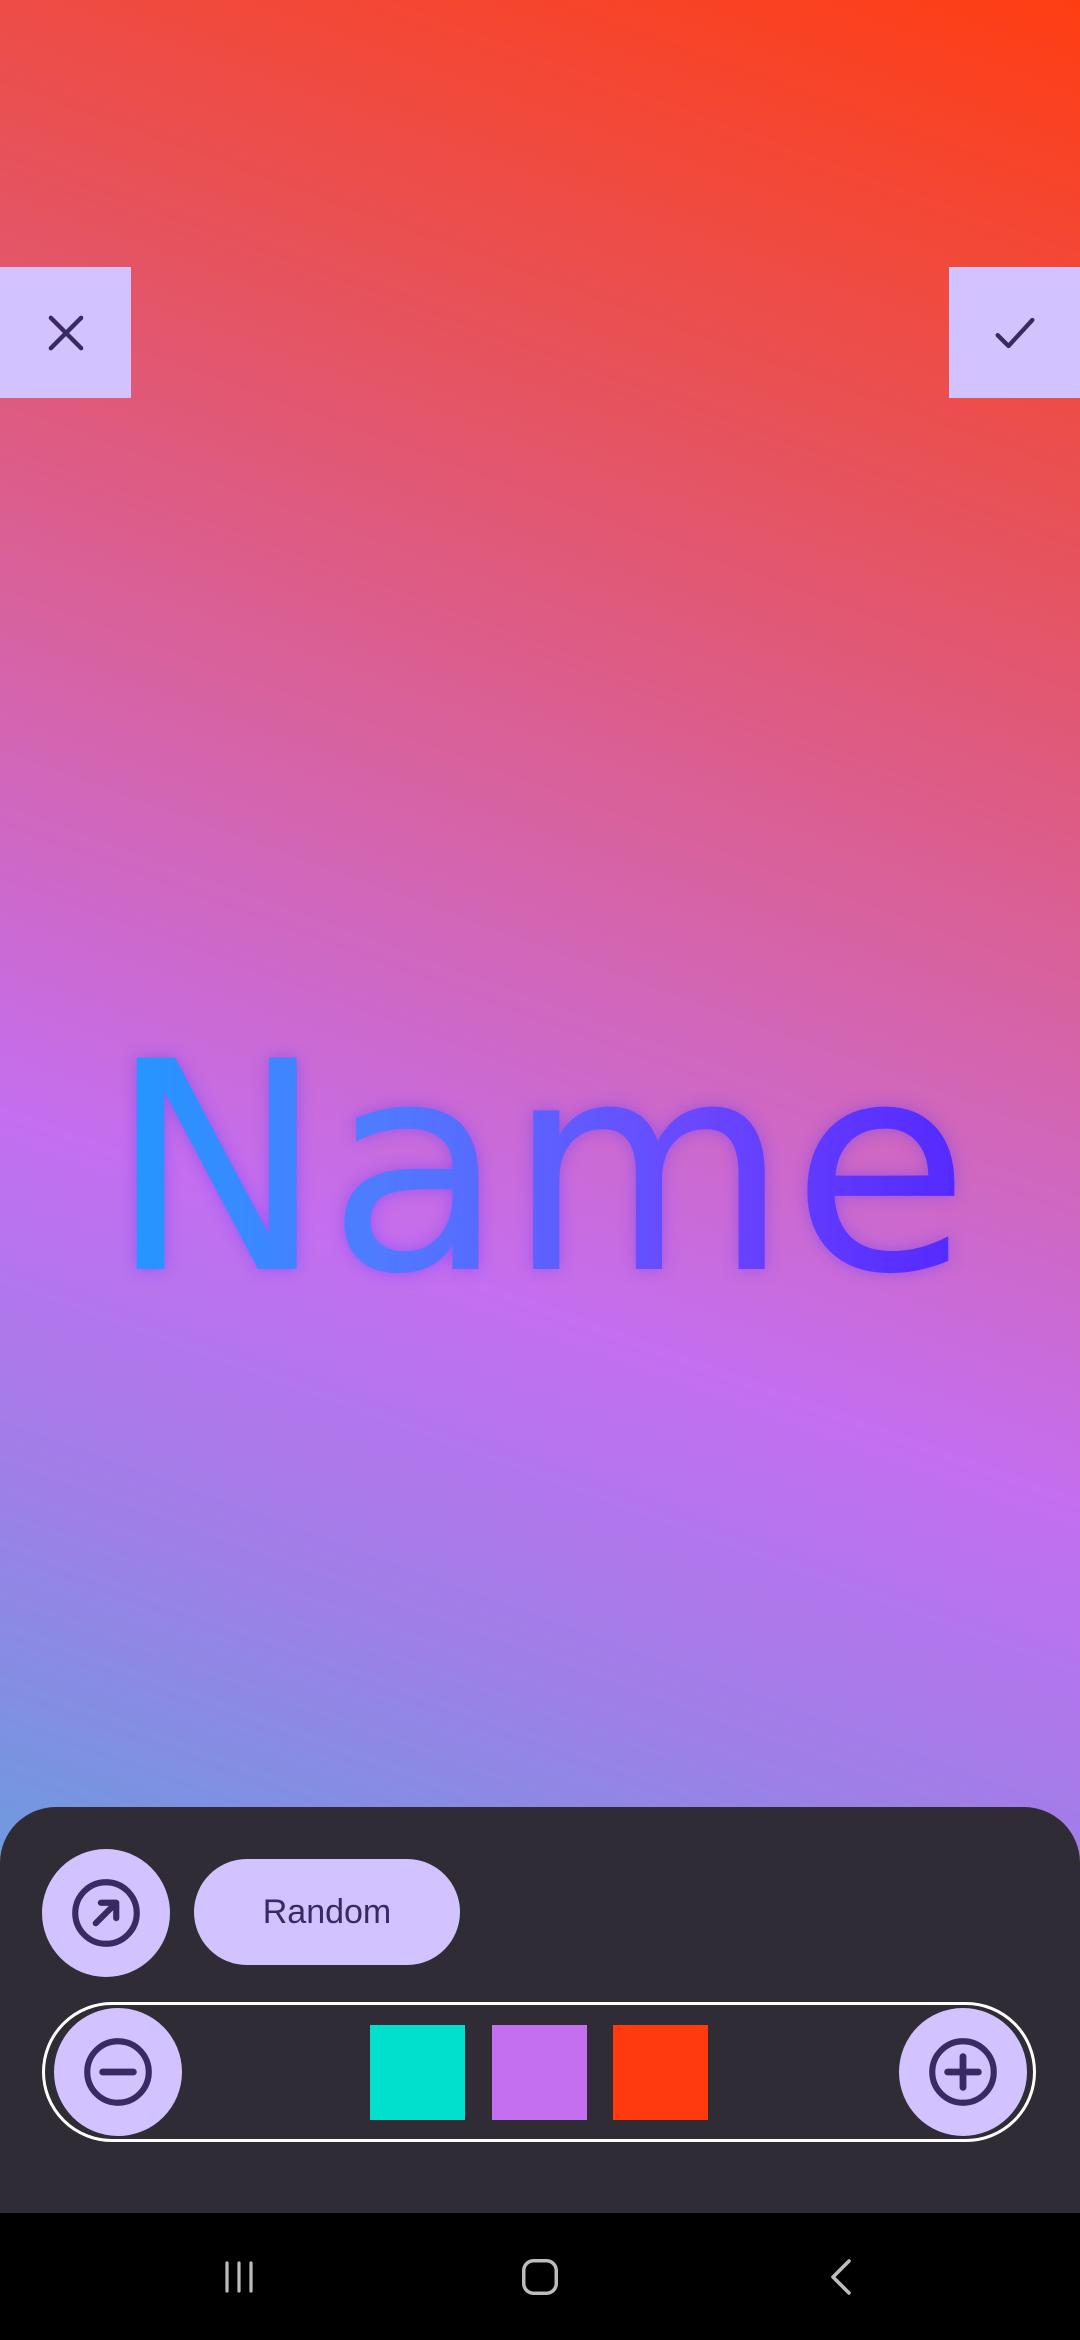  Describe the element at coordinates (417, 2072) in the screenshot. I see `color-swatch-teal` at that location.